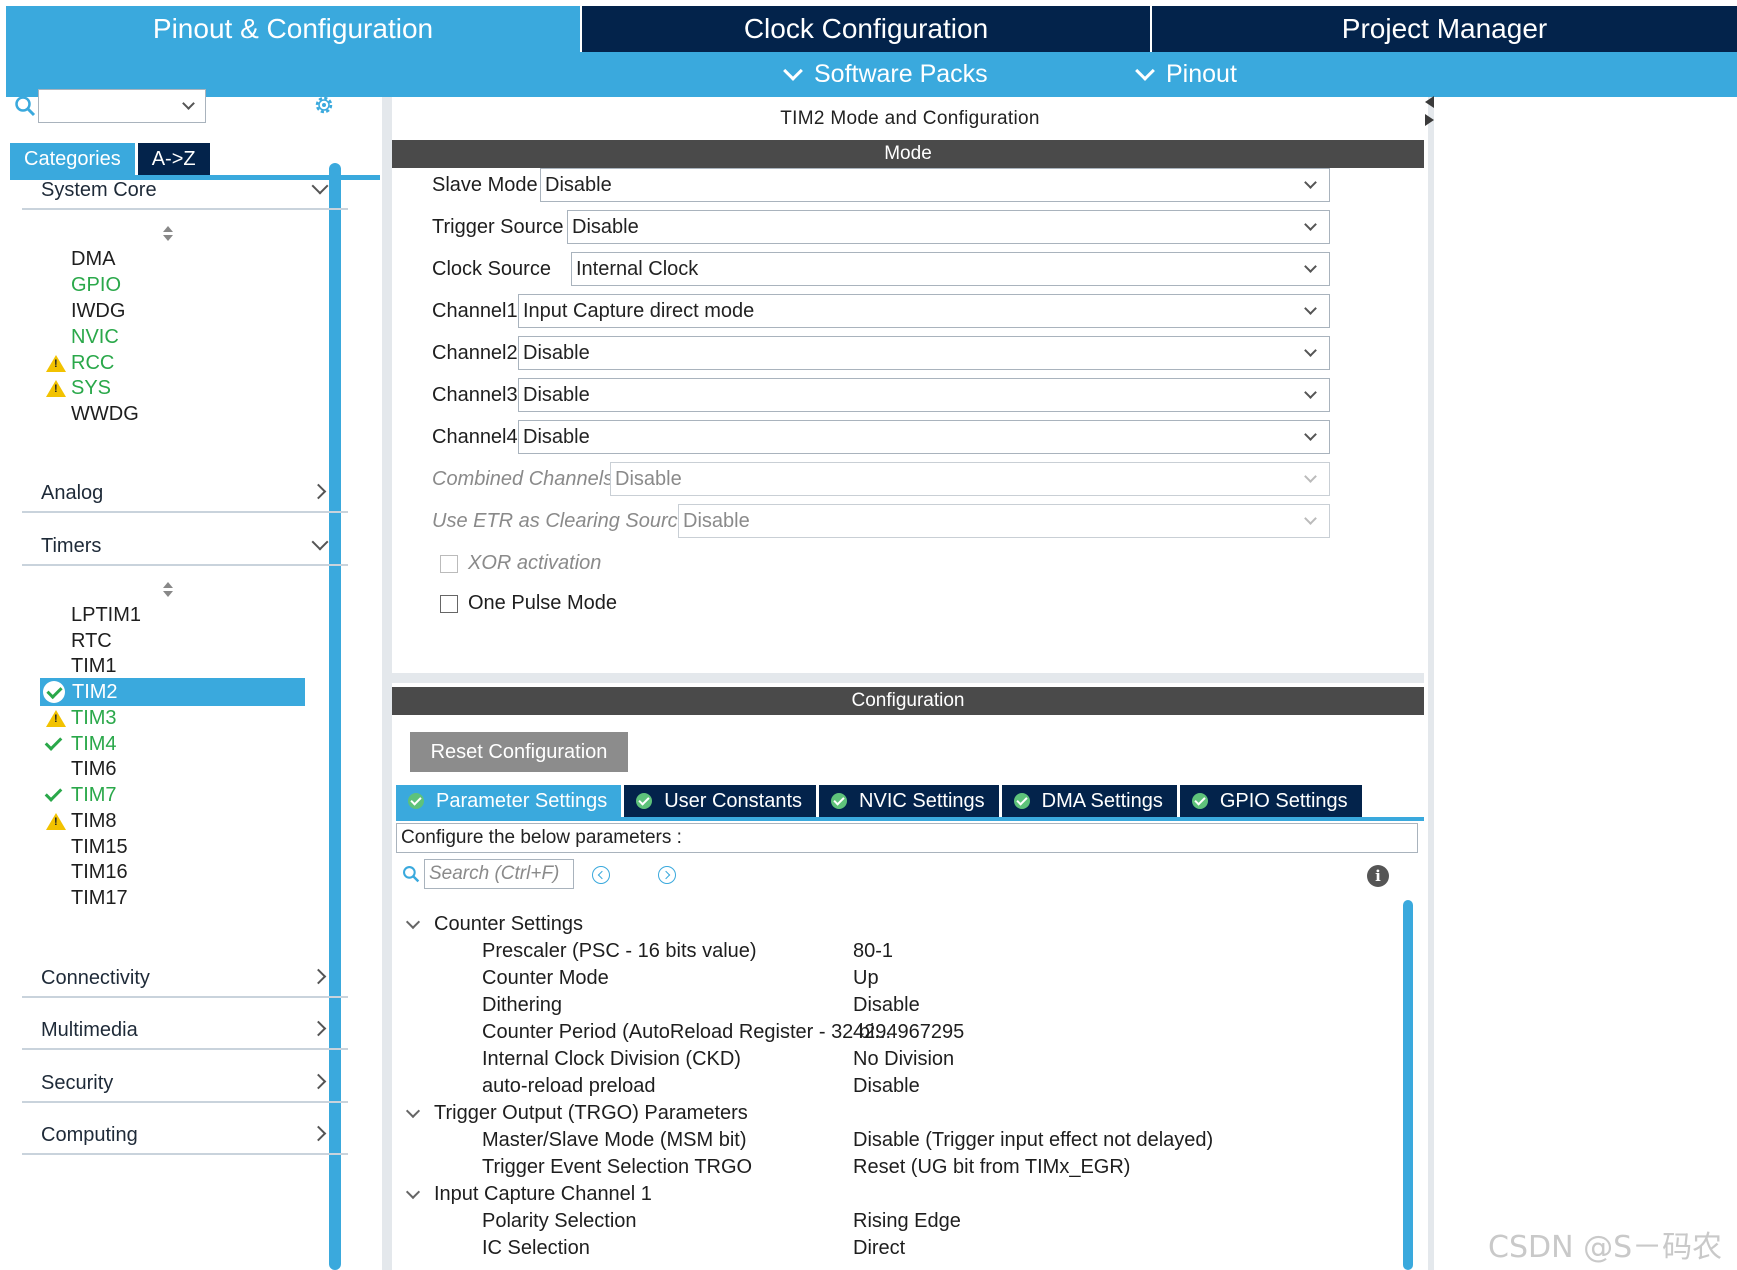 The width and height of the screenshot is (1737, 1270). I want to click on param-value: No Division, so click(903, 1059).